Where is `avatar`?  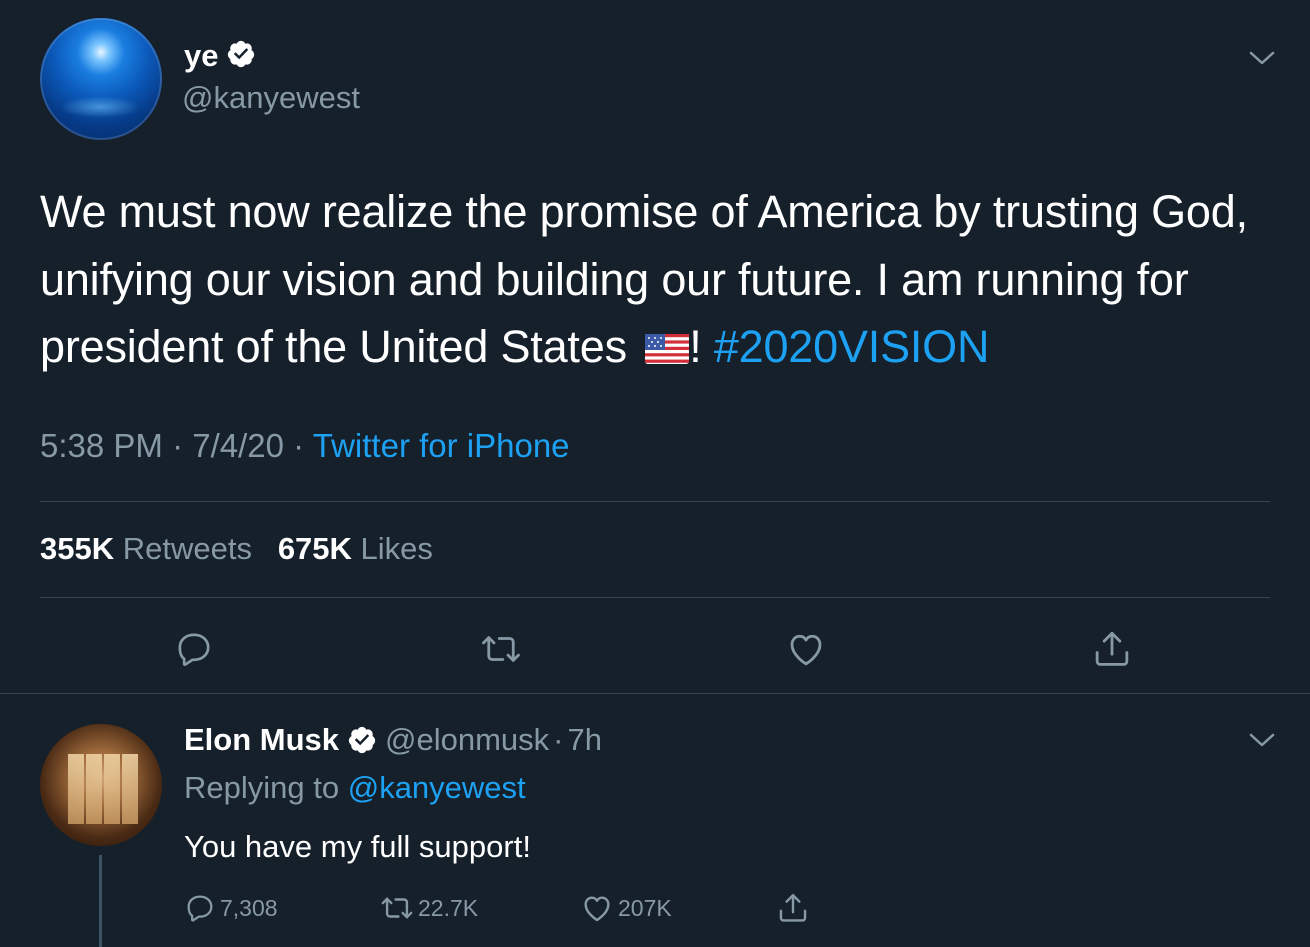 avatar is located at coordinates (101, 79).